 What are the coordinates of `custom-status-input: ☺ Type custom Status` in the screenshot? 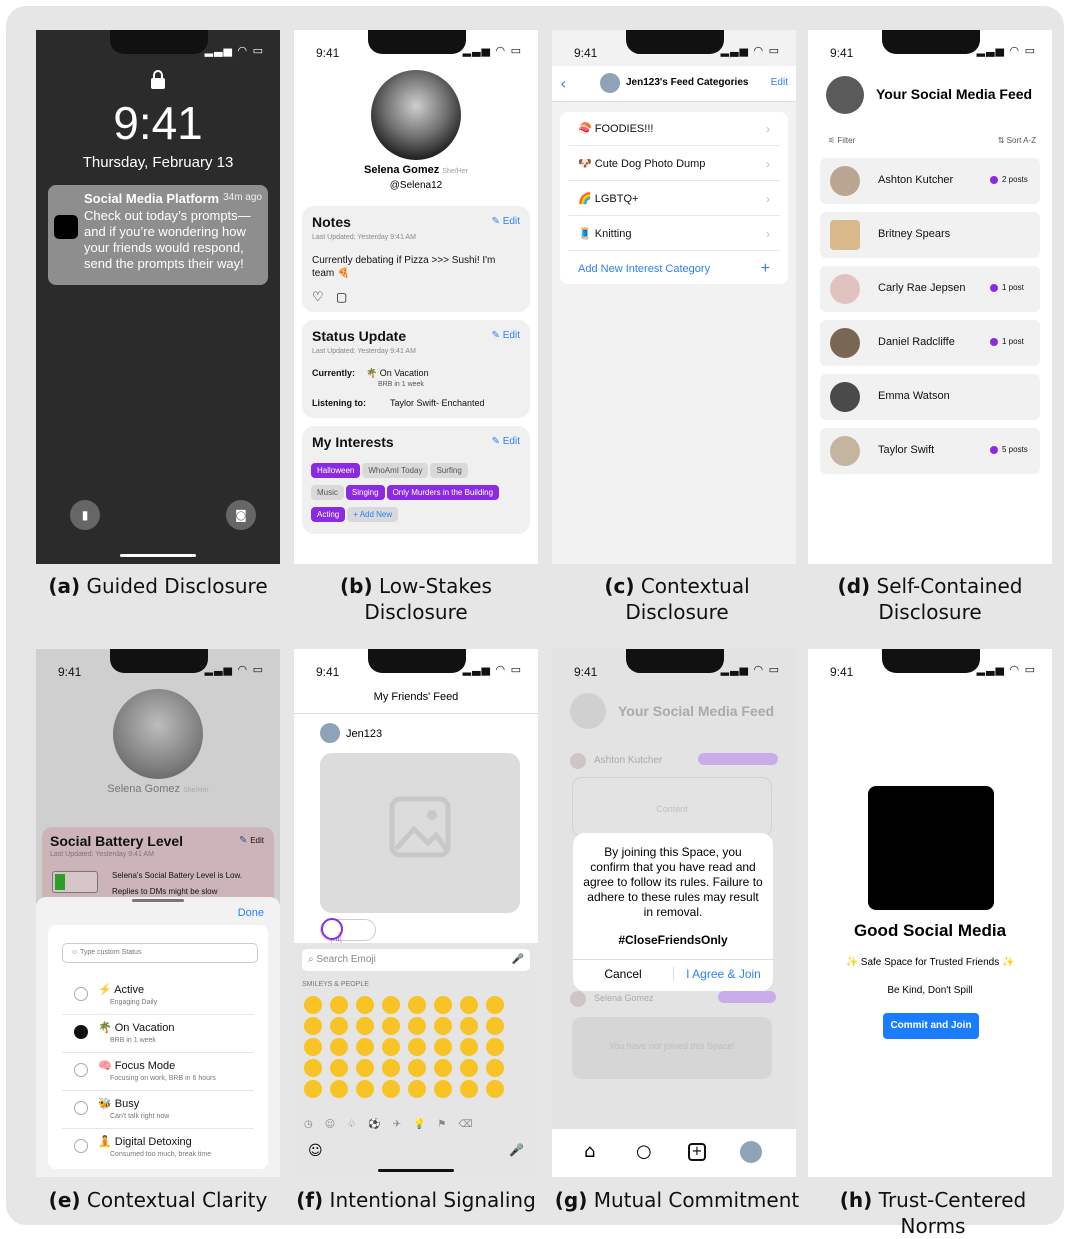 It's located at (160, 953).